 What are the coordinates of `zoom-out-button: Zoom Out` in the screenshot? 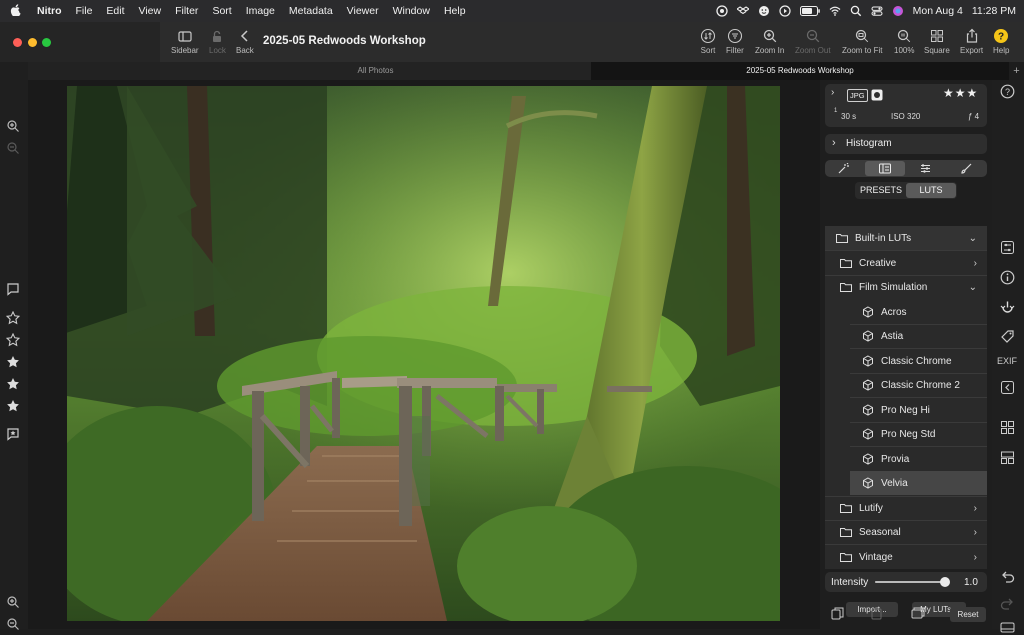 It's located at (813, 41).